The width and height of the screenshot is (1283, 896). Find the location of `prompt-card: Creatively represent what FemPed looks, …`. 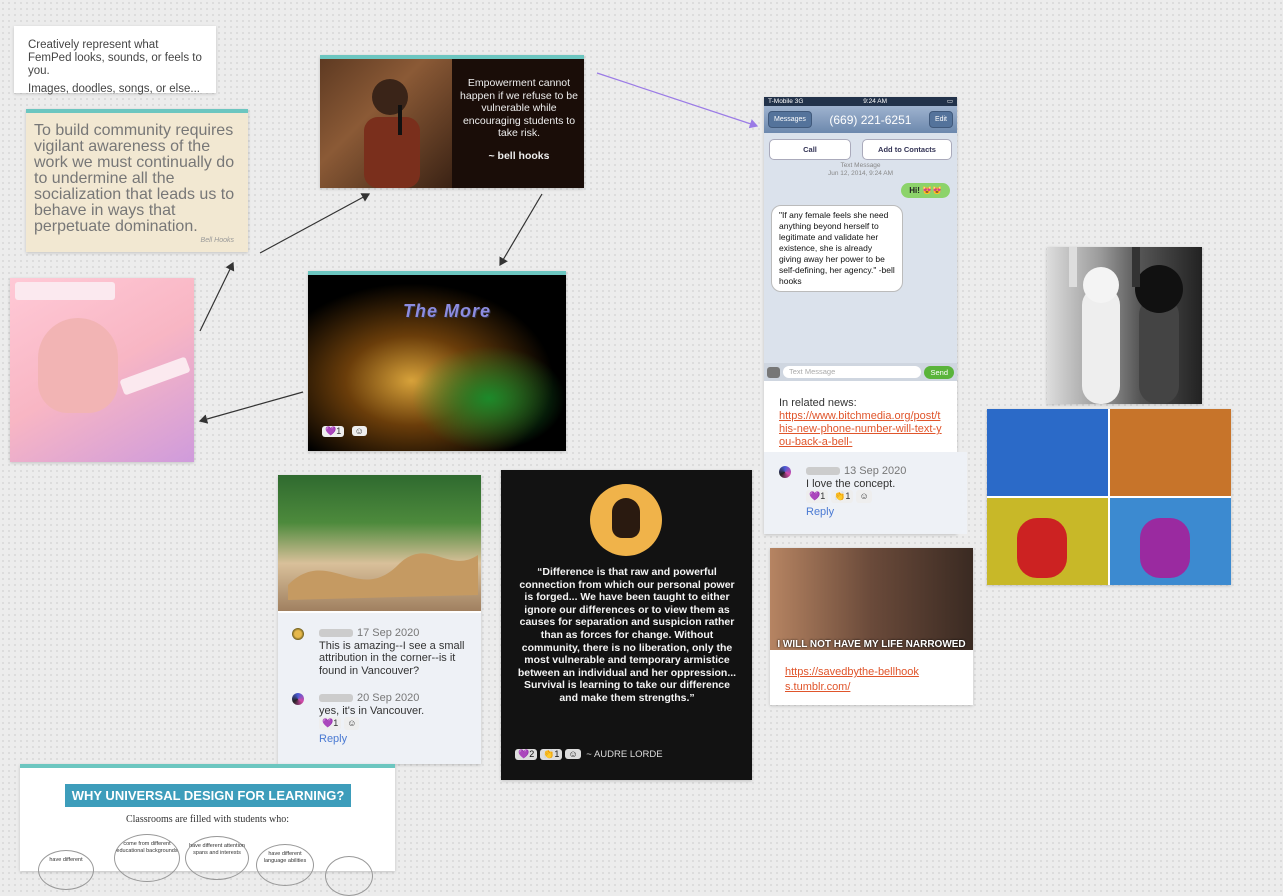

prompt-card: Creatively represent what FemPed looks, … is located at coordinates (115, 60).